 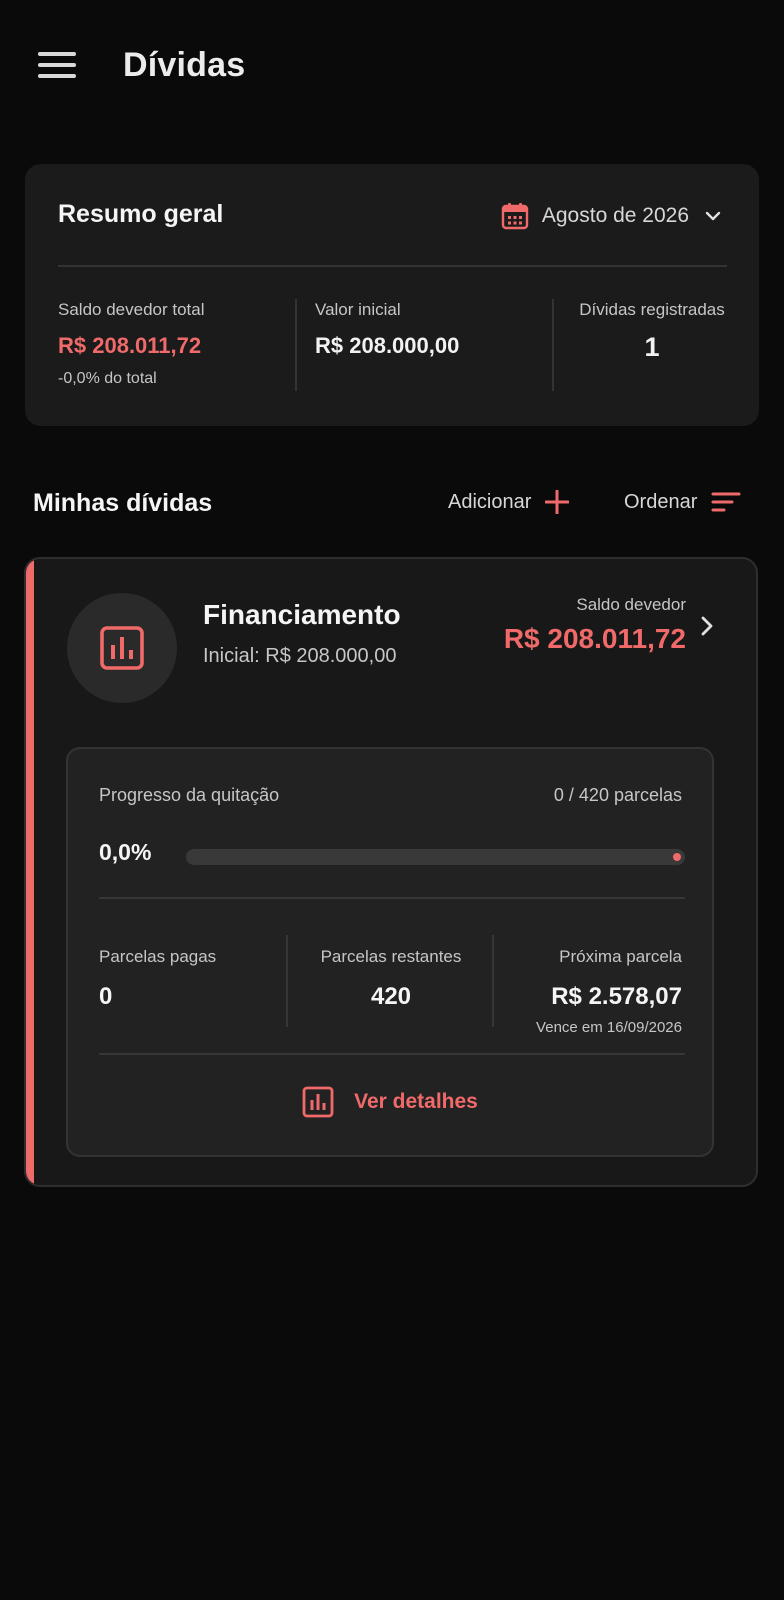 I want to click on chevron-down-icon, so click(x=713, y=216).